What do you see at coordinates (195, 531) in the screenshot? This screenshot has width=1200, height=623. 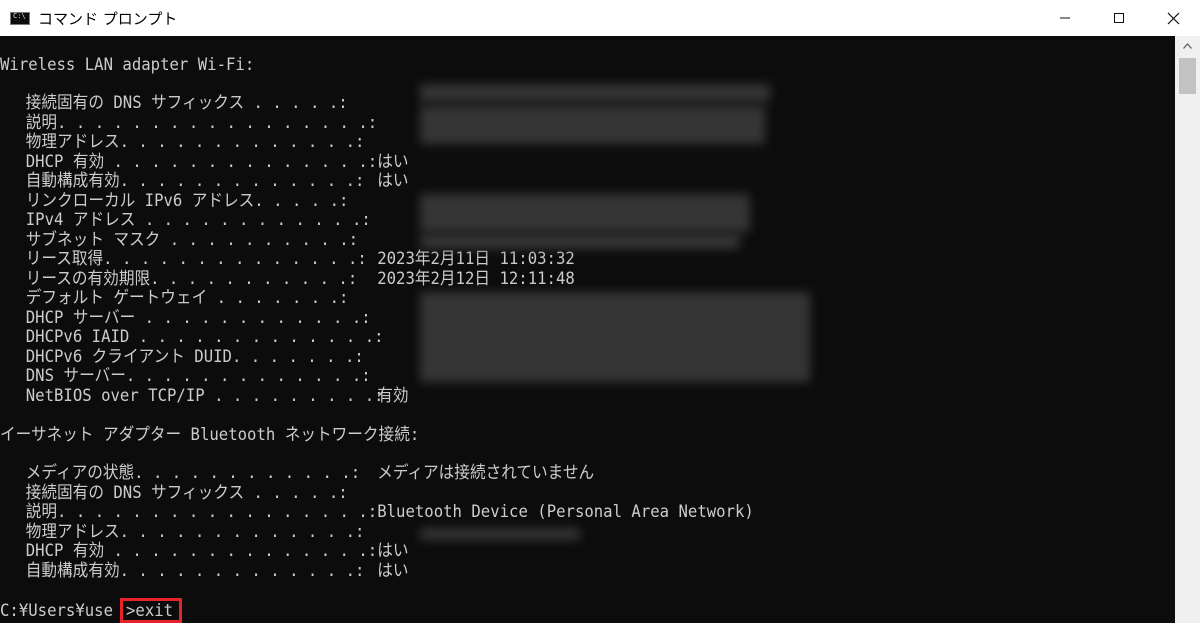 I see `bt-row: 物理アドレス. . . . . . . . . . . . .:` at bounding box center [195, 531].